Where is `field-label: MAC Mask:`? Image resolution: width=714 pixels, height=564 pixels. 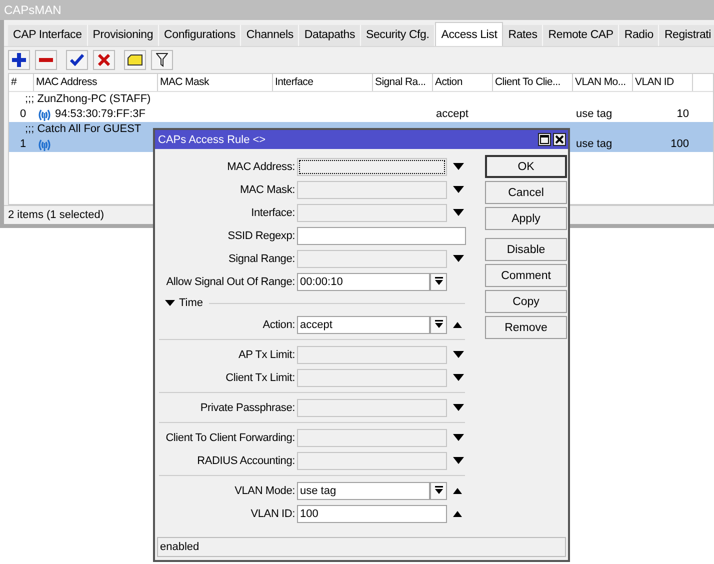
field-label: MAC Mask: is located at coordinates (267, 190).